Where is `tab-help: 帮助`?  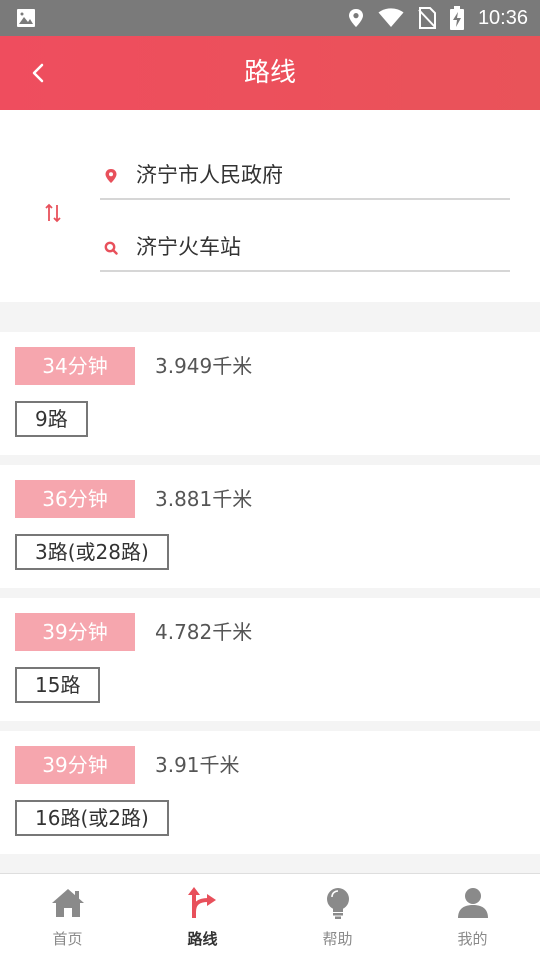 tab-help: 帮助 is located at coordinates (337, 917).